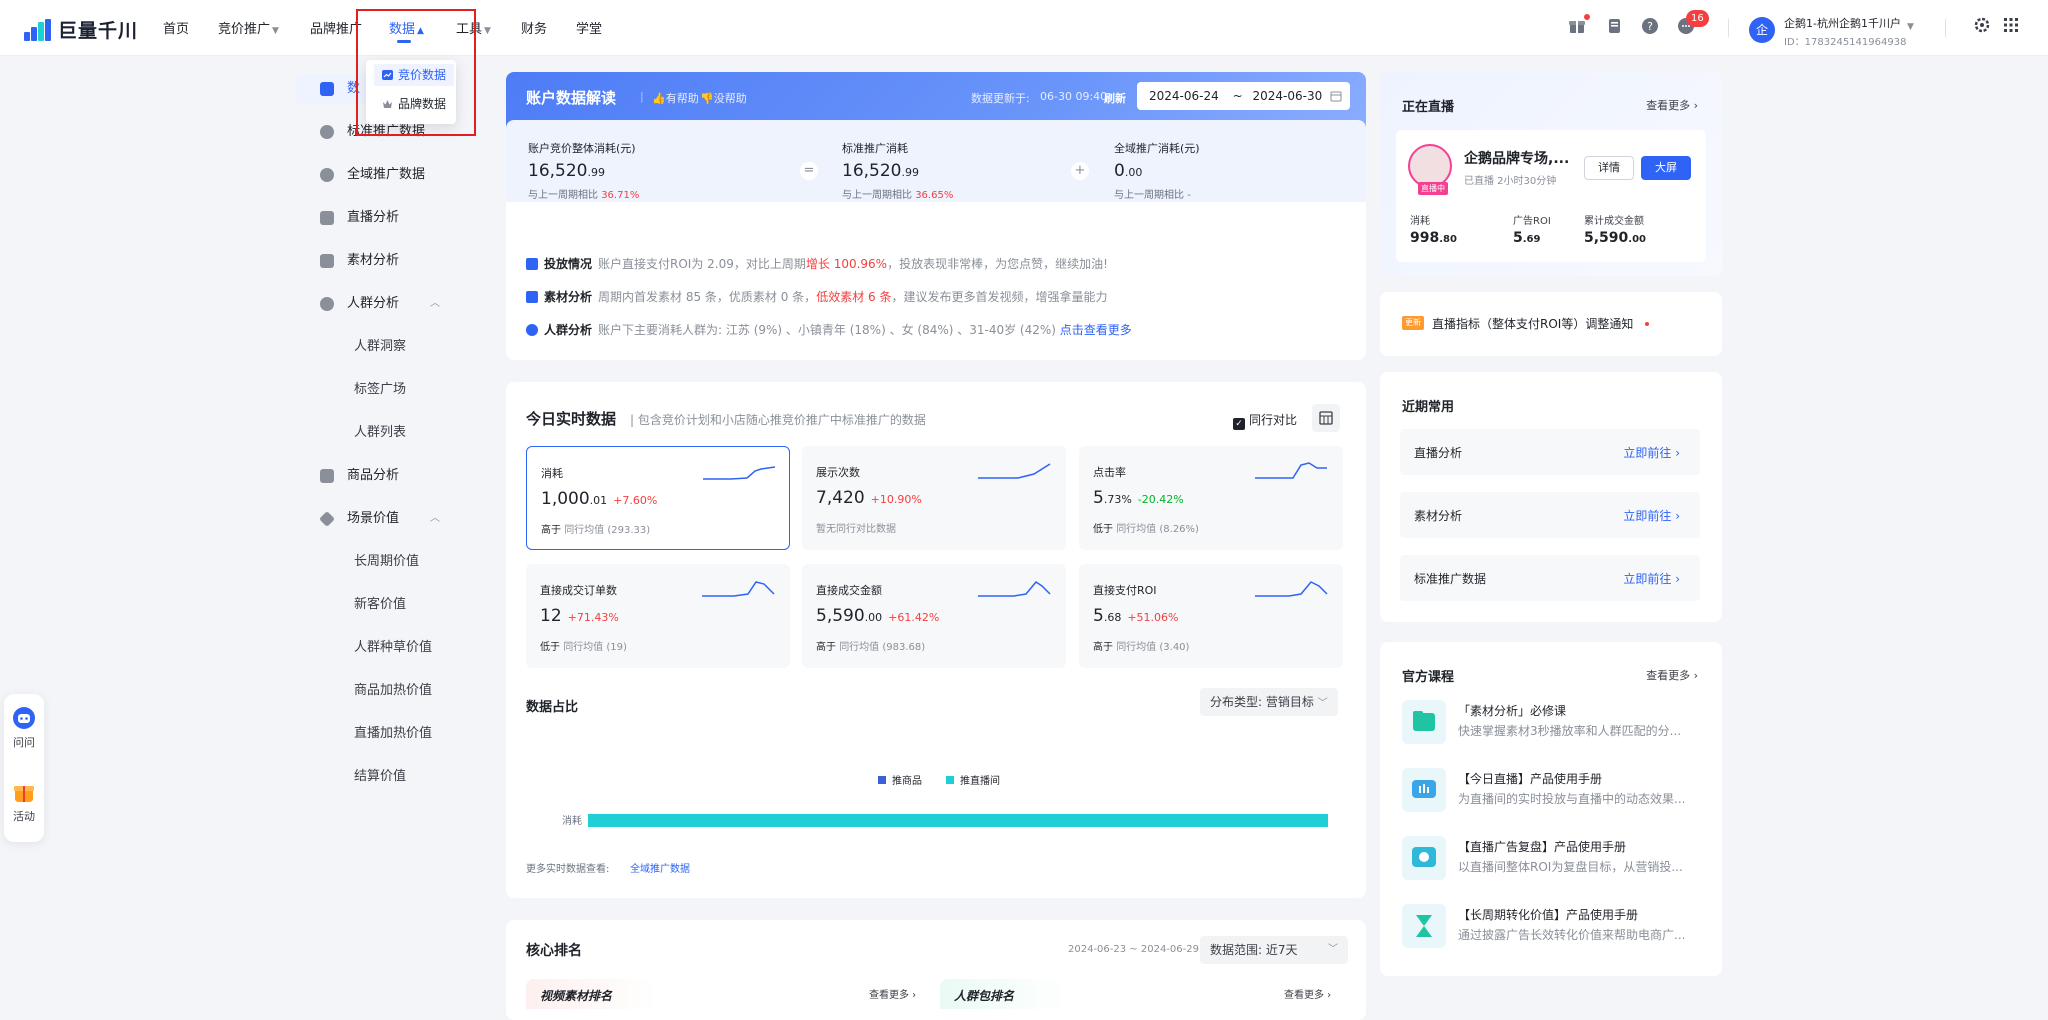  I want to click on sidebar-item-long-cycle-value: 长周期价值, so click(386, 562).